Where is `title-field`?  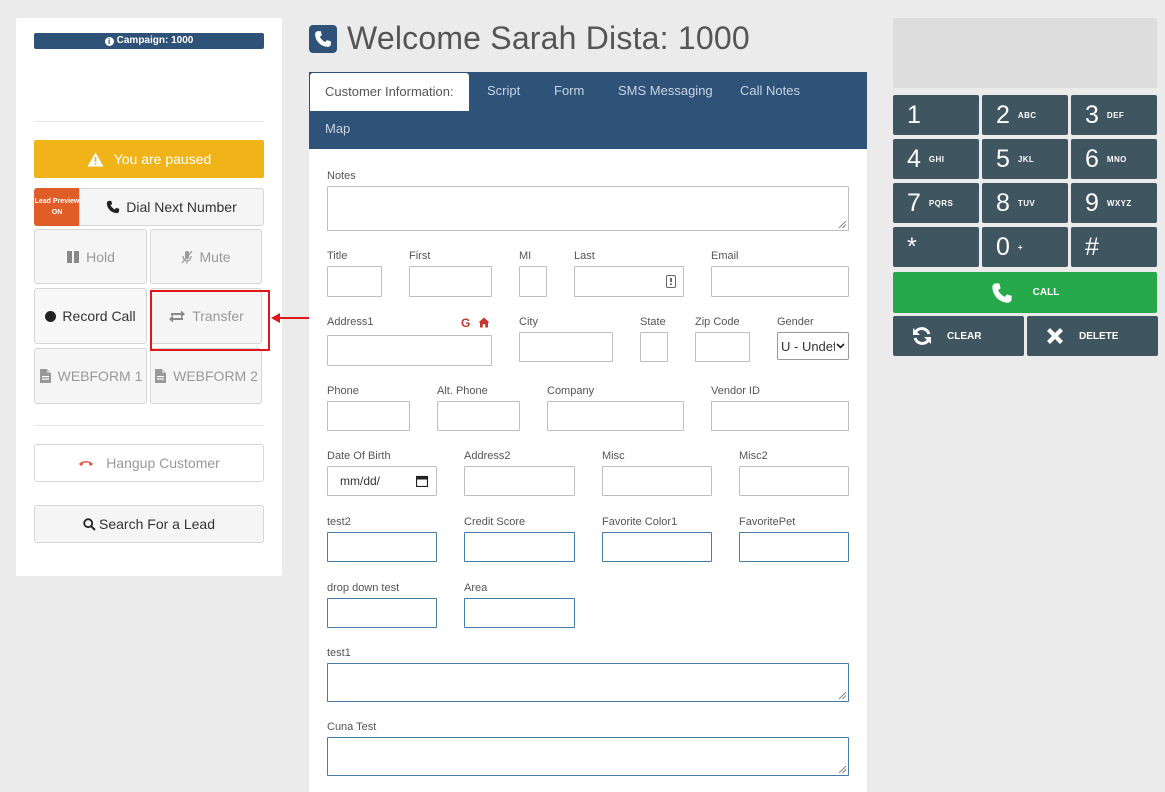
title-field is located at coordinates (354, 281).